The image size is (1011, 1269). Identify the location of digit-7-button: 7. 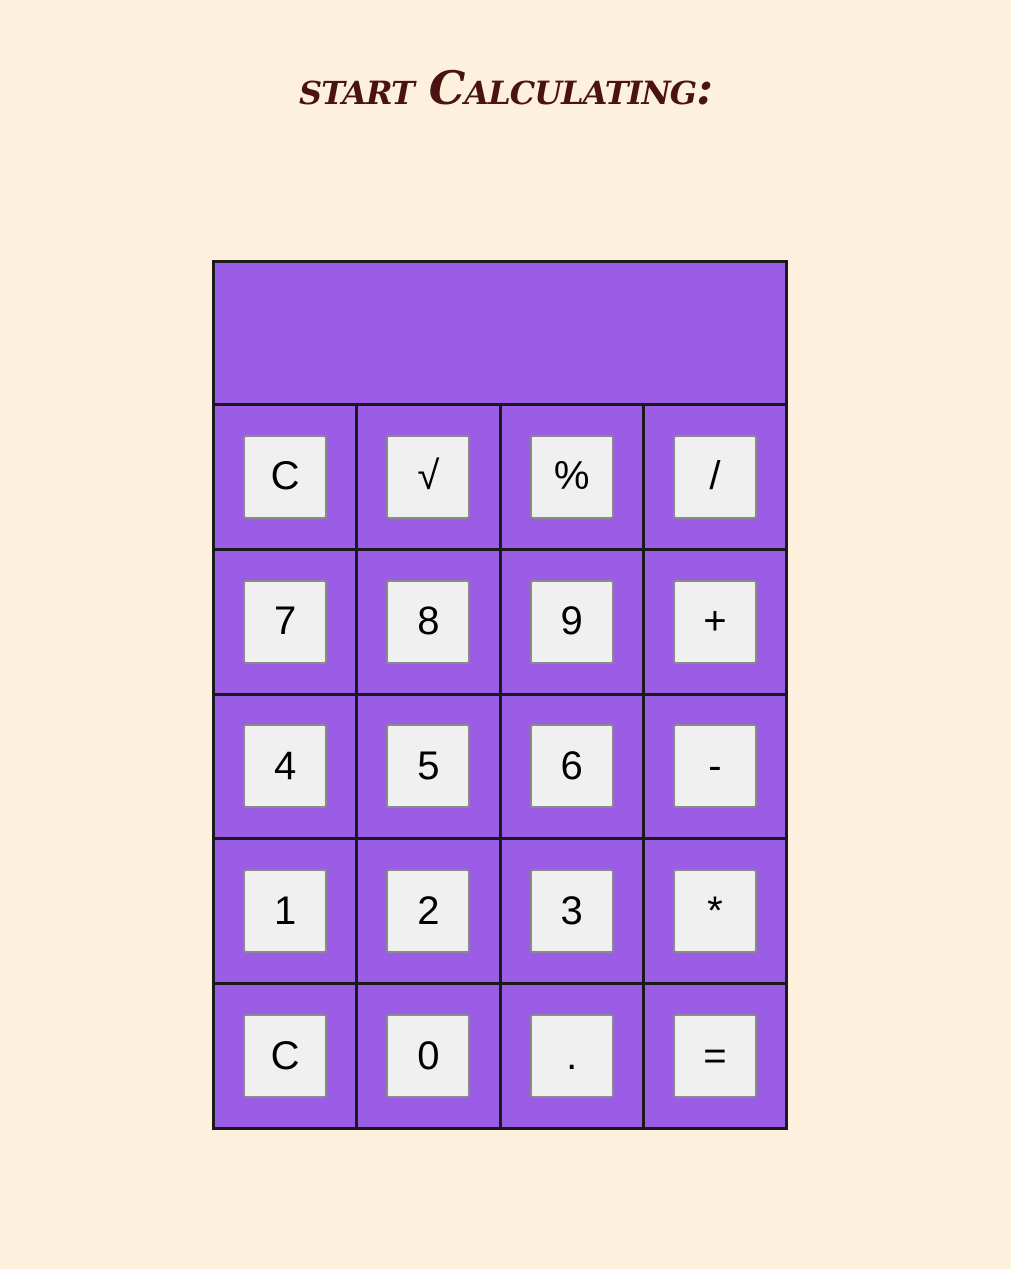
(285, 621).